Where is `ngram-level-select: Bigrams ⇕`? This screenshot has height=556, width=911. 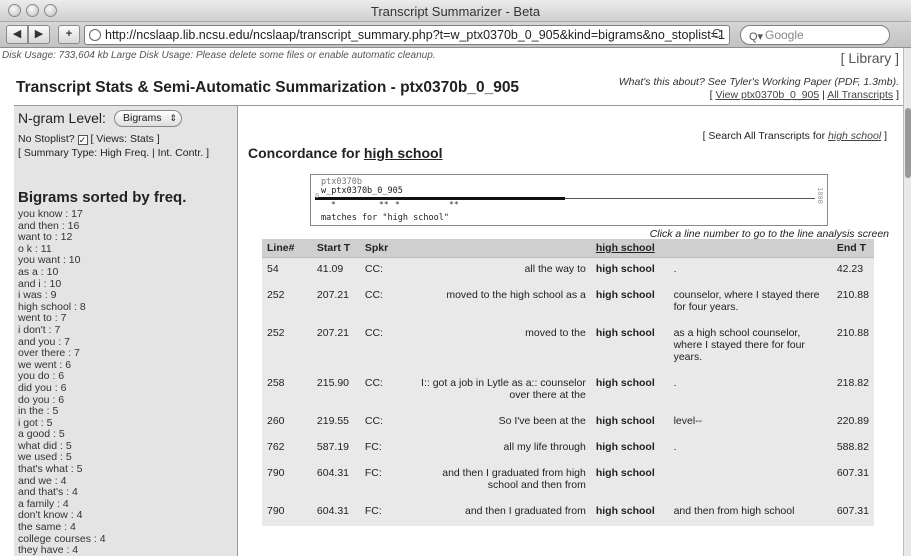
ngram-level-select: Bigrams ⇕ is located at coordinates (148, 118).